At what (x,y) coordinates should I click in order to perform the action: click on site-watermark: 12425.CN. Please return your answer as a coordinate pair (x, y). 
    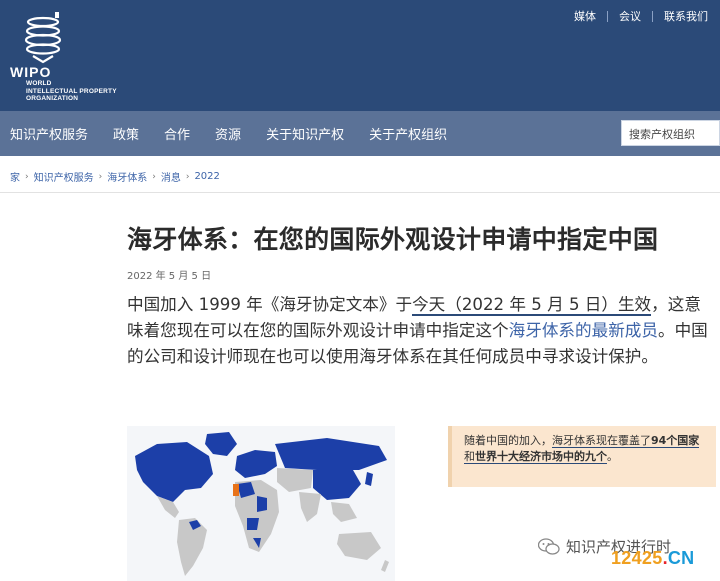
    Looking at the image, I should click on (653, 558).